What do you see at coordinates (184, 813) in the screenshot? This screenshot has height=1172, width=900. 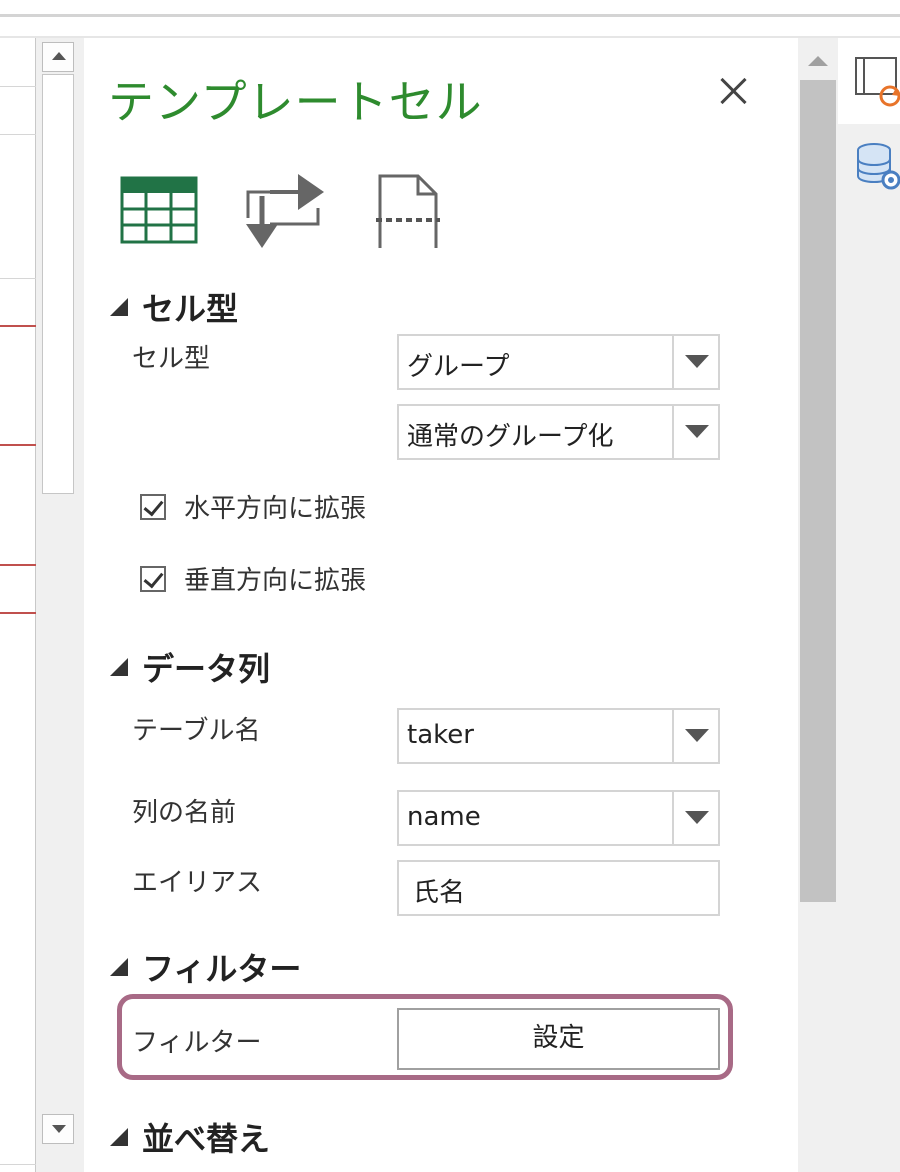 I see `column-name-label: 列の名前` at bounding box center [184, 813].